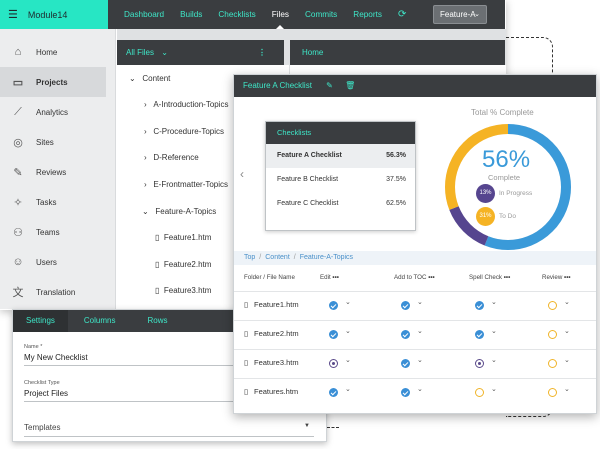 The width and height of the screenshot is (600, 449). Describe the element at coordinates (329, 277) in the screenshot. I see `column-header-edit: Edit •••` at that location.